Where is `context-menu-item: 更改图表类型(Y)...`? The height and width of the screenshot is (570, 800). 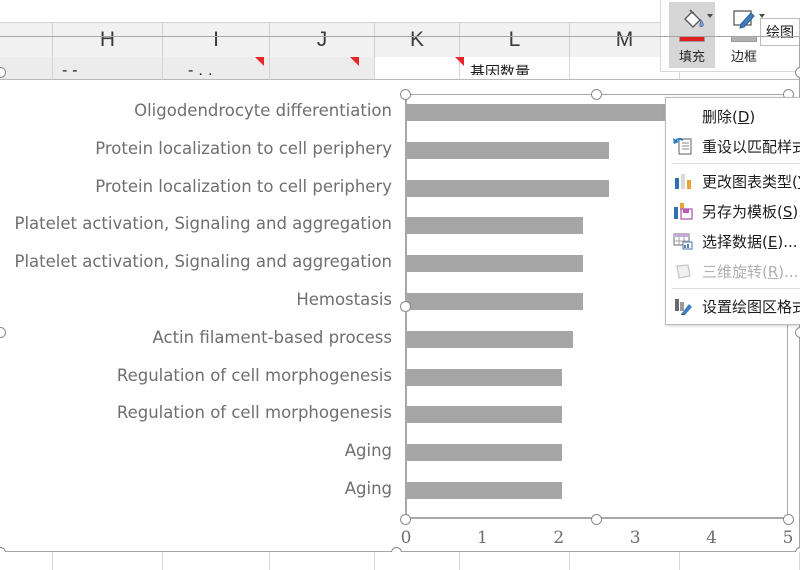
context-menu-item: 更改图表类型(Y)... is located at coordinates (733, 181).